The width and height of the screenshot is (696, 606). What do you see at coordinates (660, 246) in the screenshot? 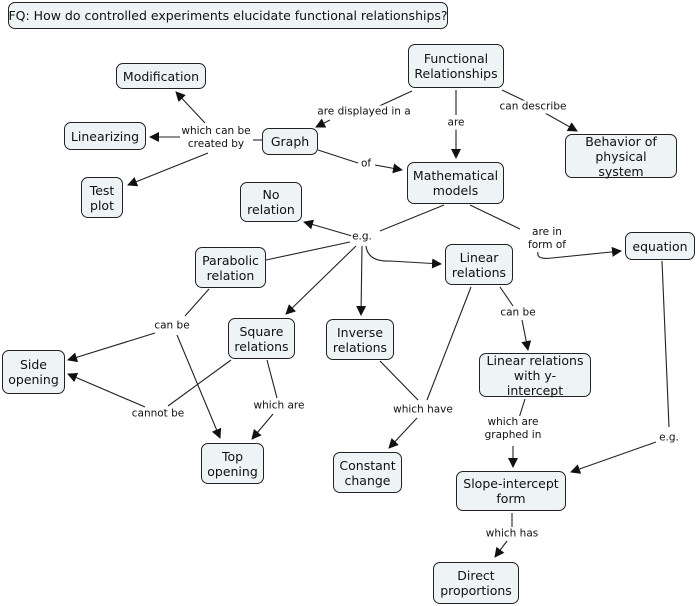
I see `node-equation: equation` at bounding box center [660, 246].